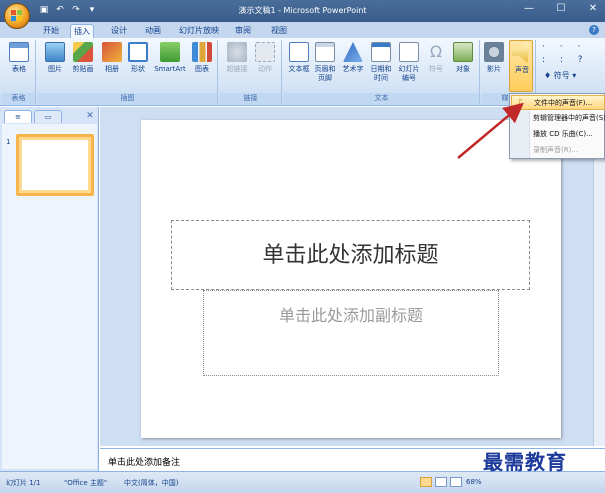 The width and height of the screenshot is (605, 493). I want to click on thumbnail-list: 1, so click(49, 296).